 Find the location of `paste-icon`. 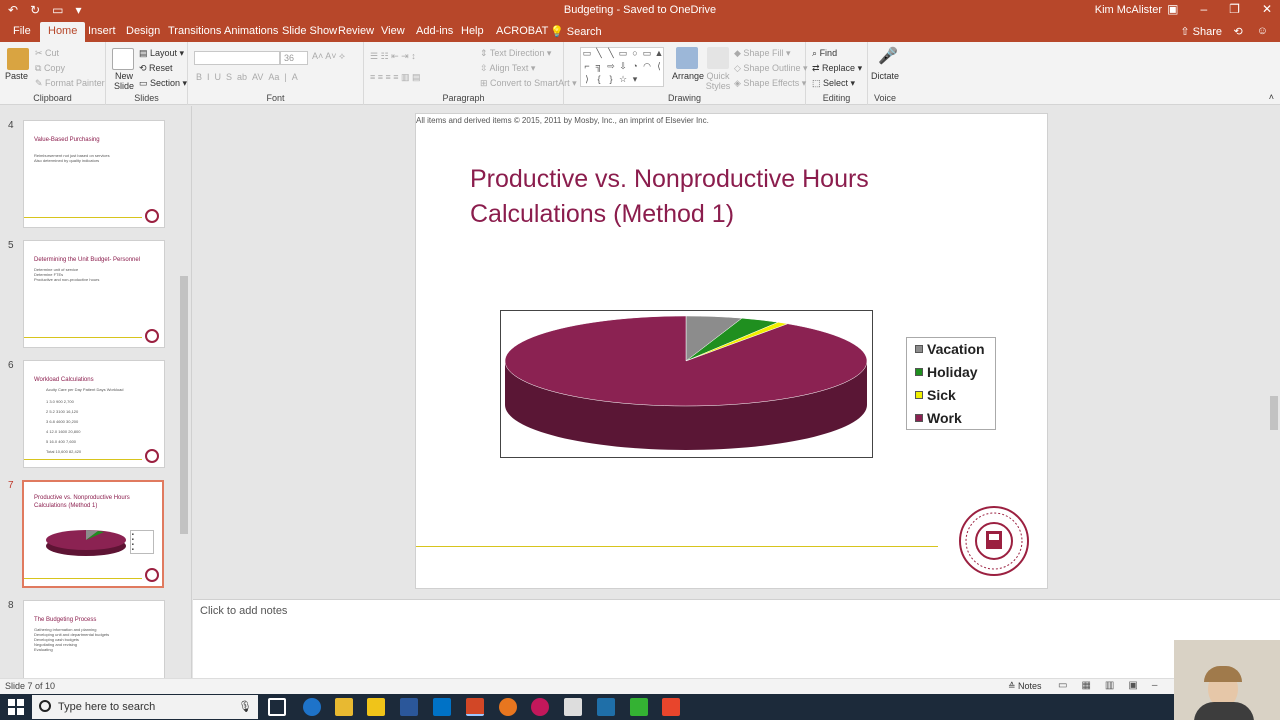

paste-icon is located at coordinates (18, 59).